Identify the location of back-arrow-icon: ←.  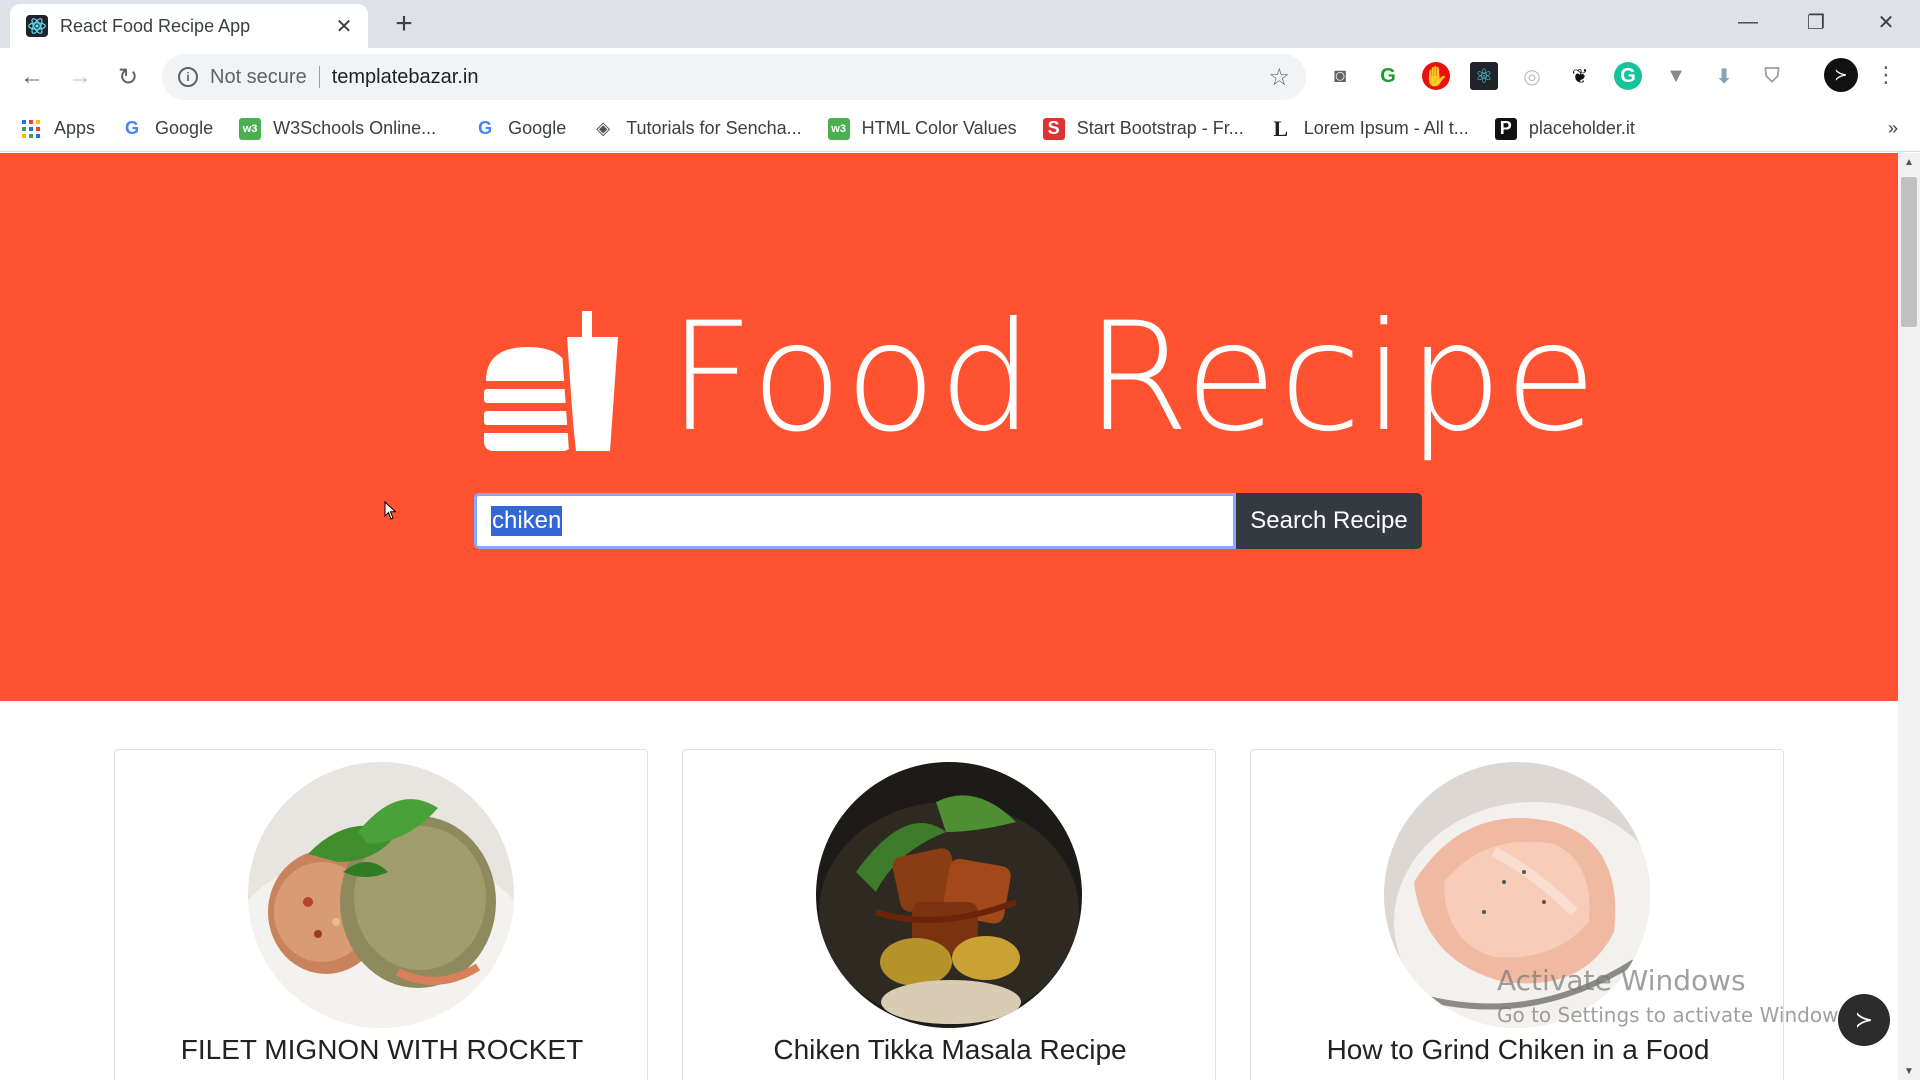
(32, 77).